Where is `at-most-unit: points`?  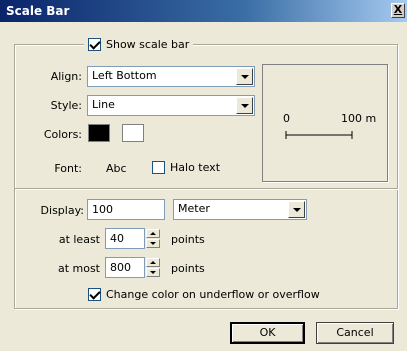 at-most-unit: points is located at coordinates (188, 268).